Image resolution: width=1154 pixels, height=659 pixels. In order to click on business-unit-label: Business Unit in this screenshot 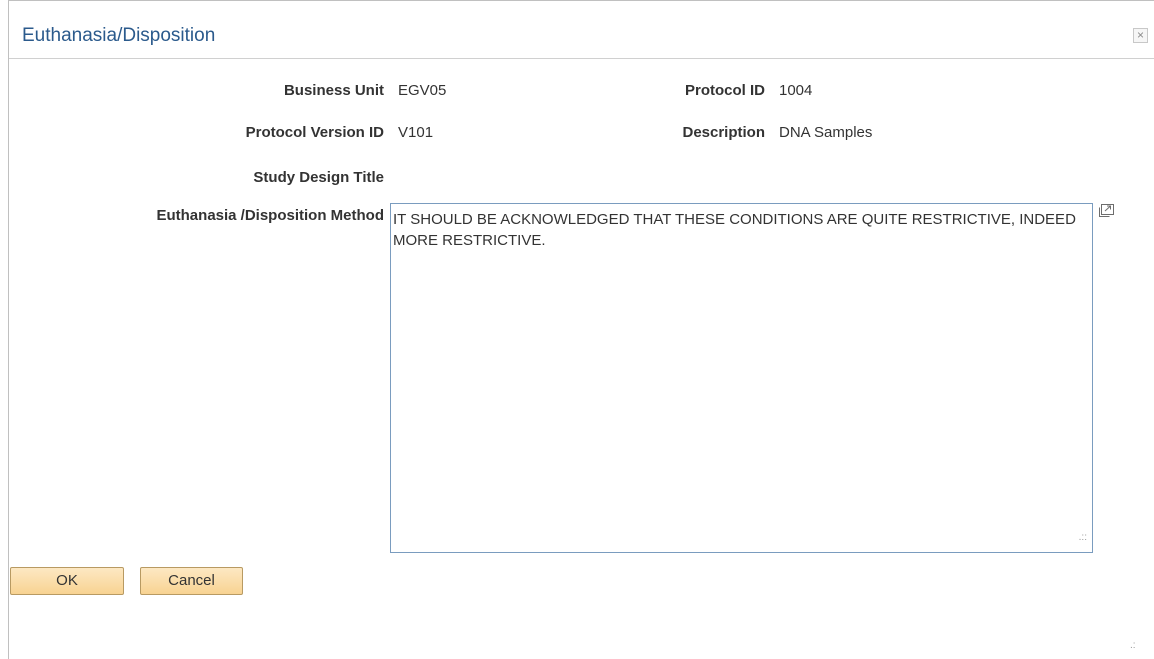, I will do `click(333, 90)`.